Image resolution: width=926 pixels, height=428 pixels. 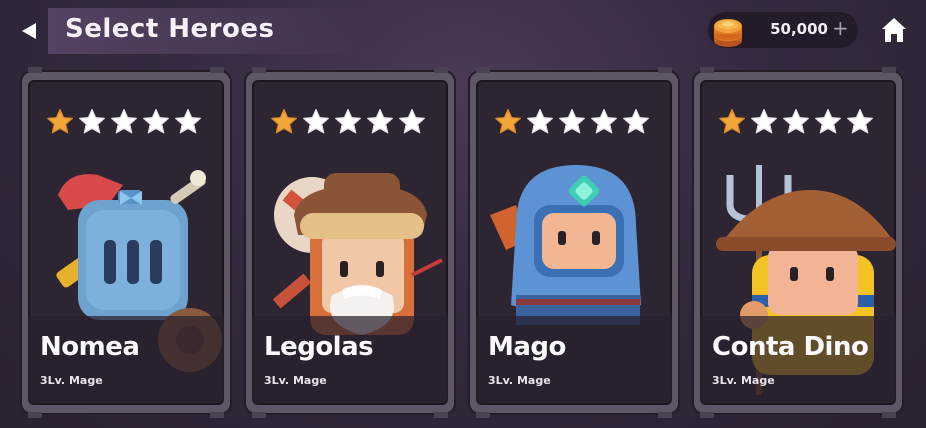 What do you see at coordinates (170, 29) in the screenshot?
I see `page-title: Select Heroes` at bounding box center [170, 29].